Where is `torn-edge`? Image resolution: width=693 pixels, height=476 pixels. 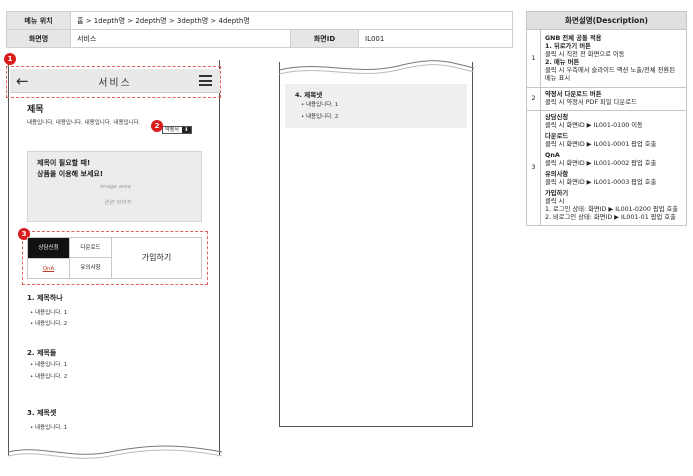 torn-edge is located at coordinates (115, 452).